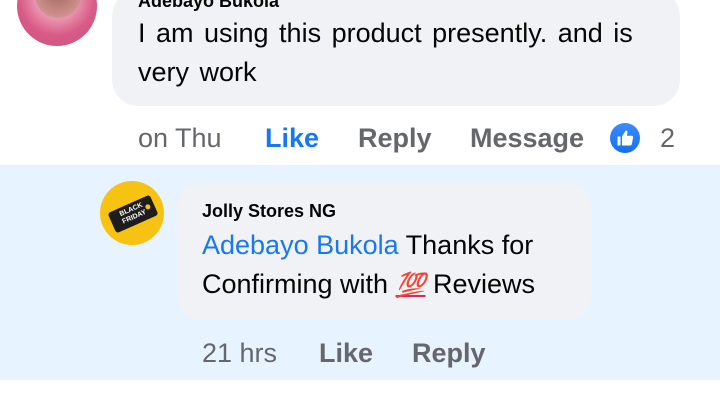 The width and height of the screenshot is (720, 406). Describe the element at coordinates (449, 353) in the screenshot. I see `reply-reply-button: Reply` at that location.